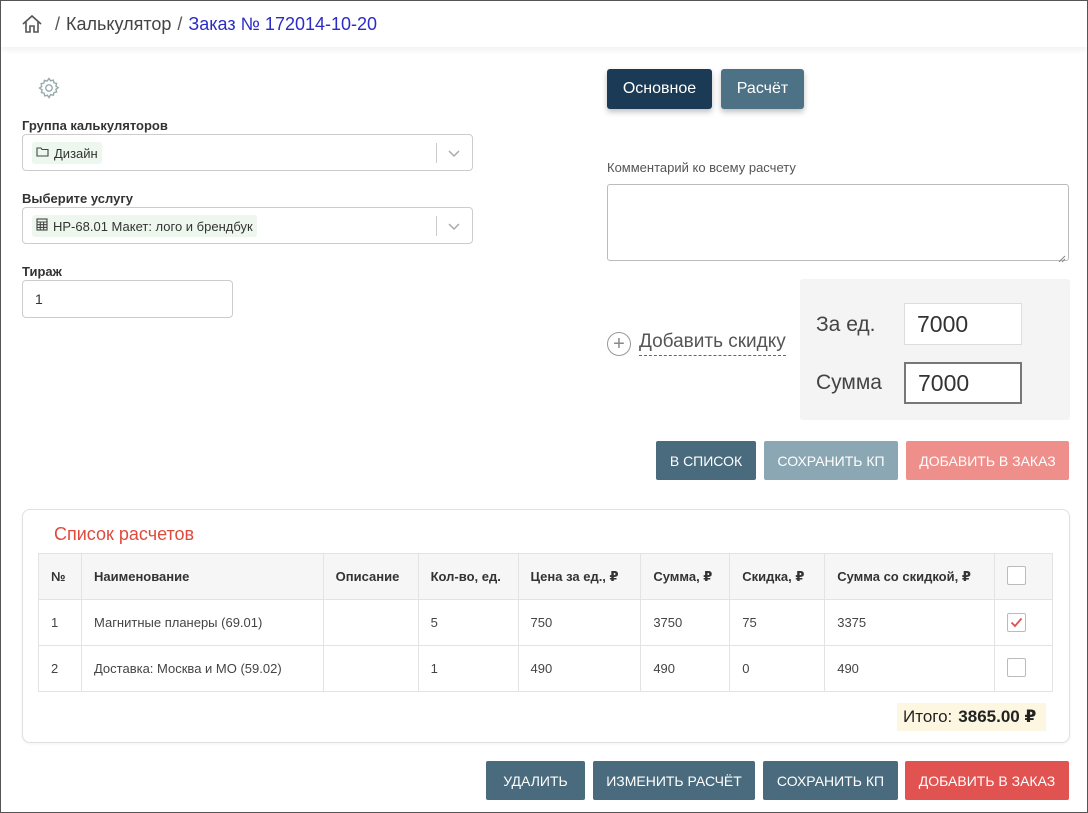 The width and height of the screenshot is (1088, 813). What do you see at coordinates (579, 622) in the screenshot?
I see `row-unit-price: 750` at bounding box center [579, 622].